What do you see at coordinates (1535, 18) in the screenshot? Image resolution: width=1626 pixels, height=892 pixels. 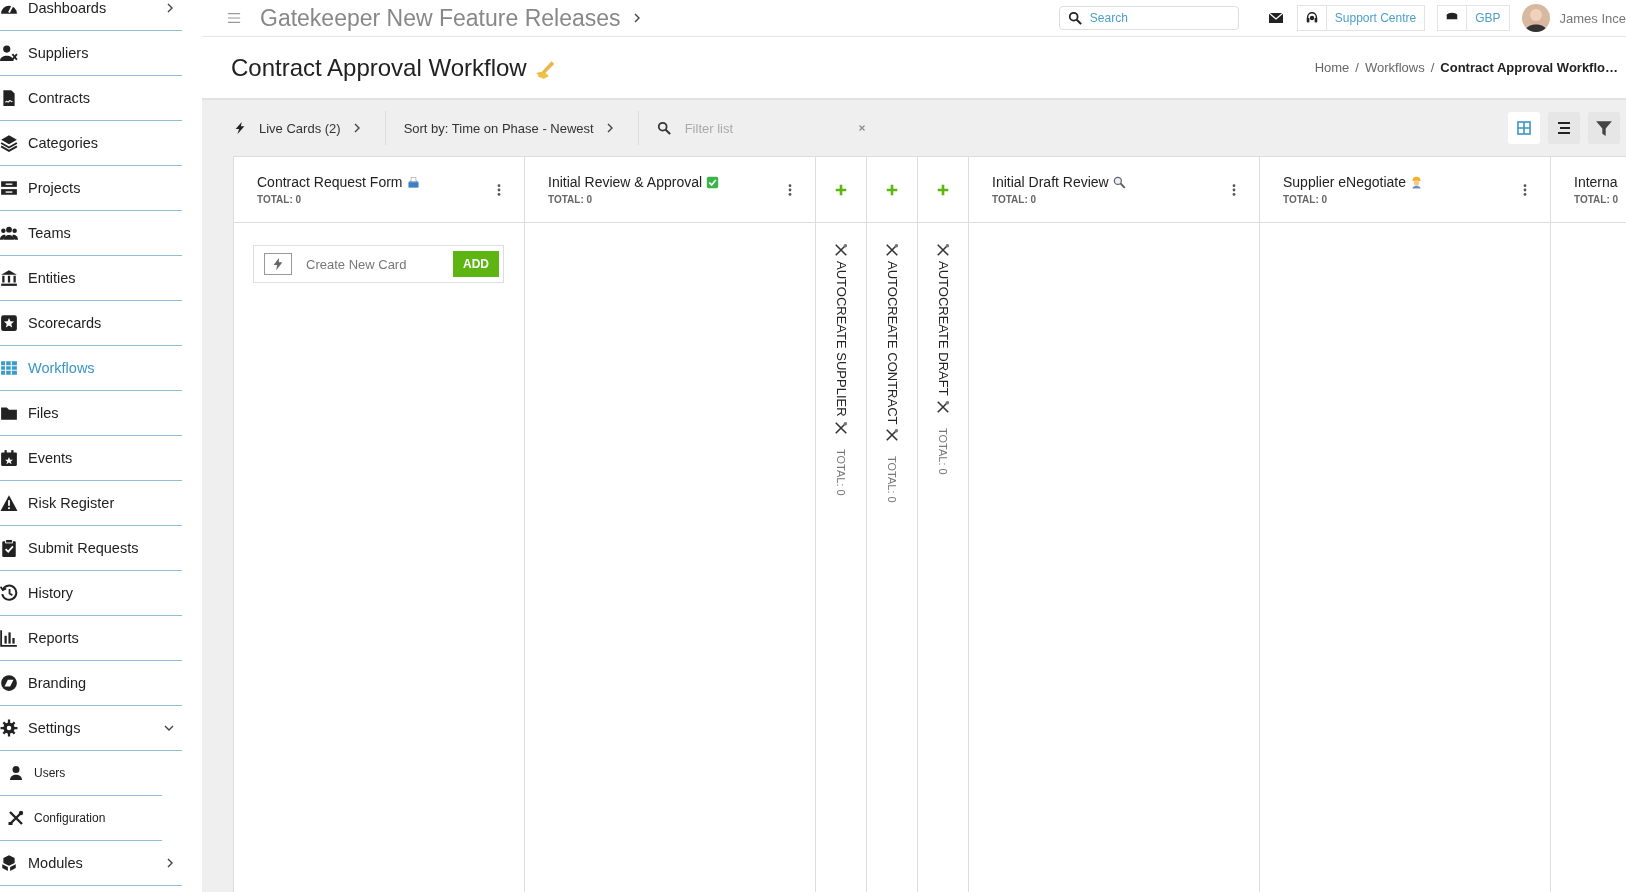 I see `avatar` at bounding box center [1535, 18].